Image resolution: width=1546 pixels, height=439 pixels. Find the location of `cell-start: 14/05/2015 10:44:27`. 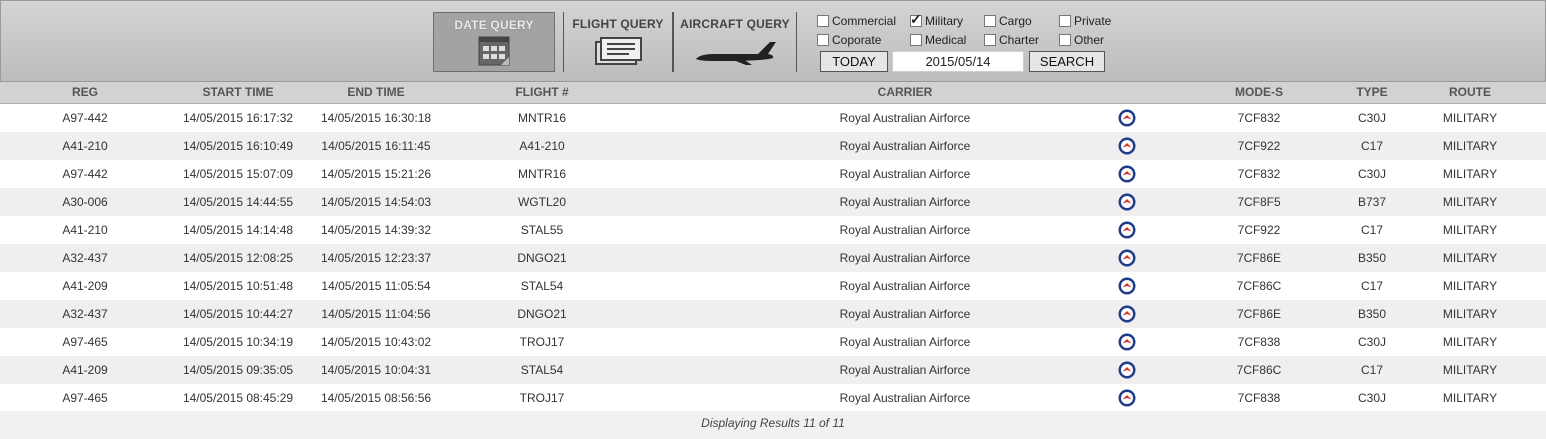

cell-start: 14/05/2015 10:44:27 is located at coordinates (238, 314).